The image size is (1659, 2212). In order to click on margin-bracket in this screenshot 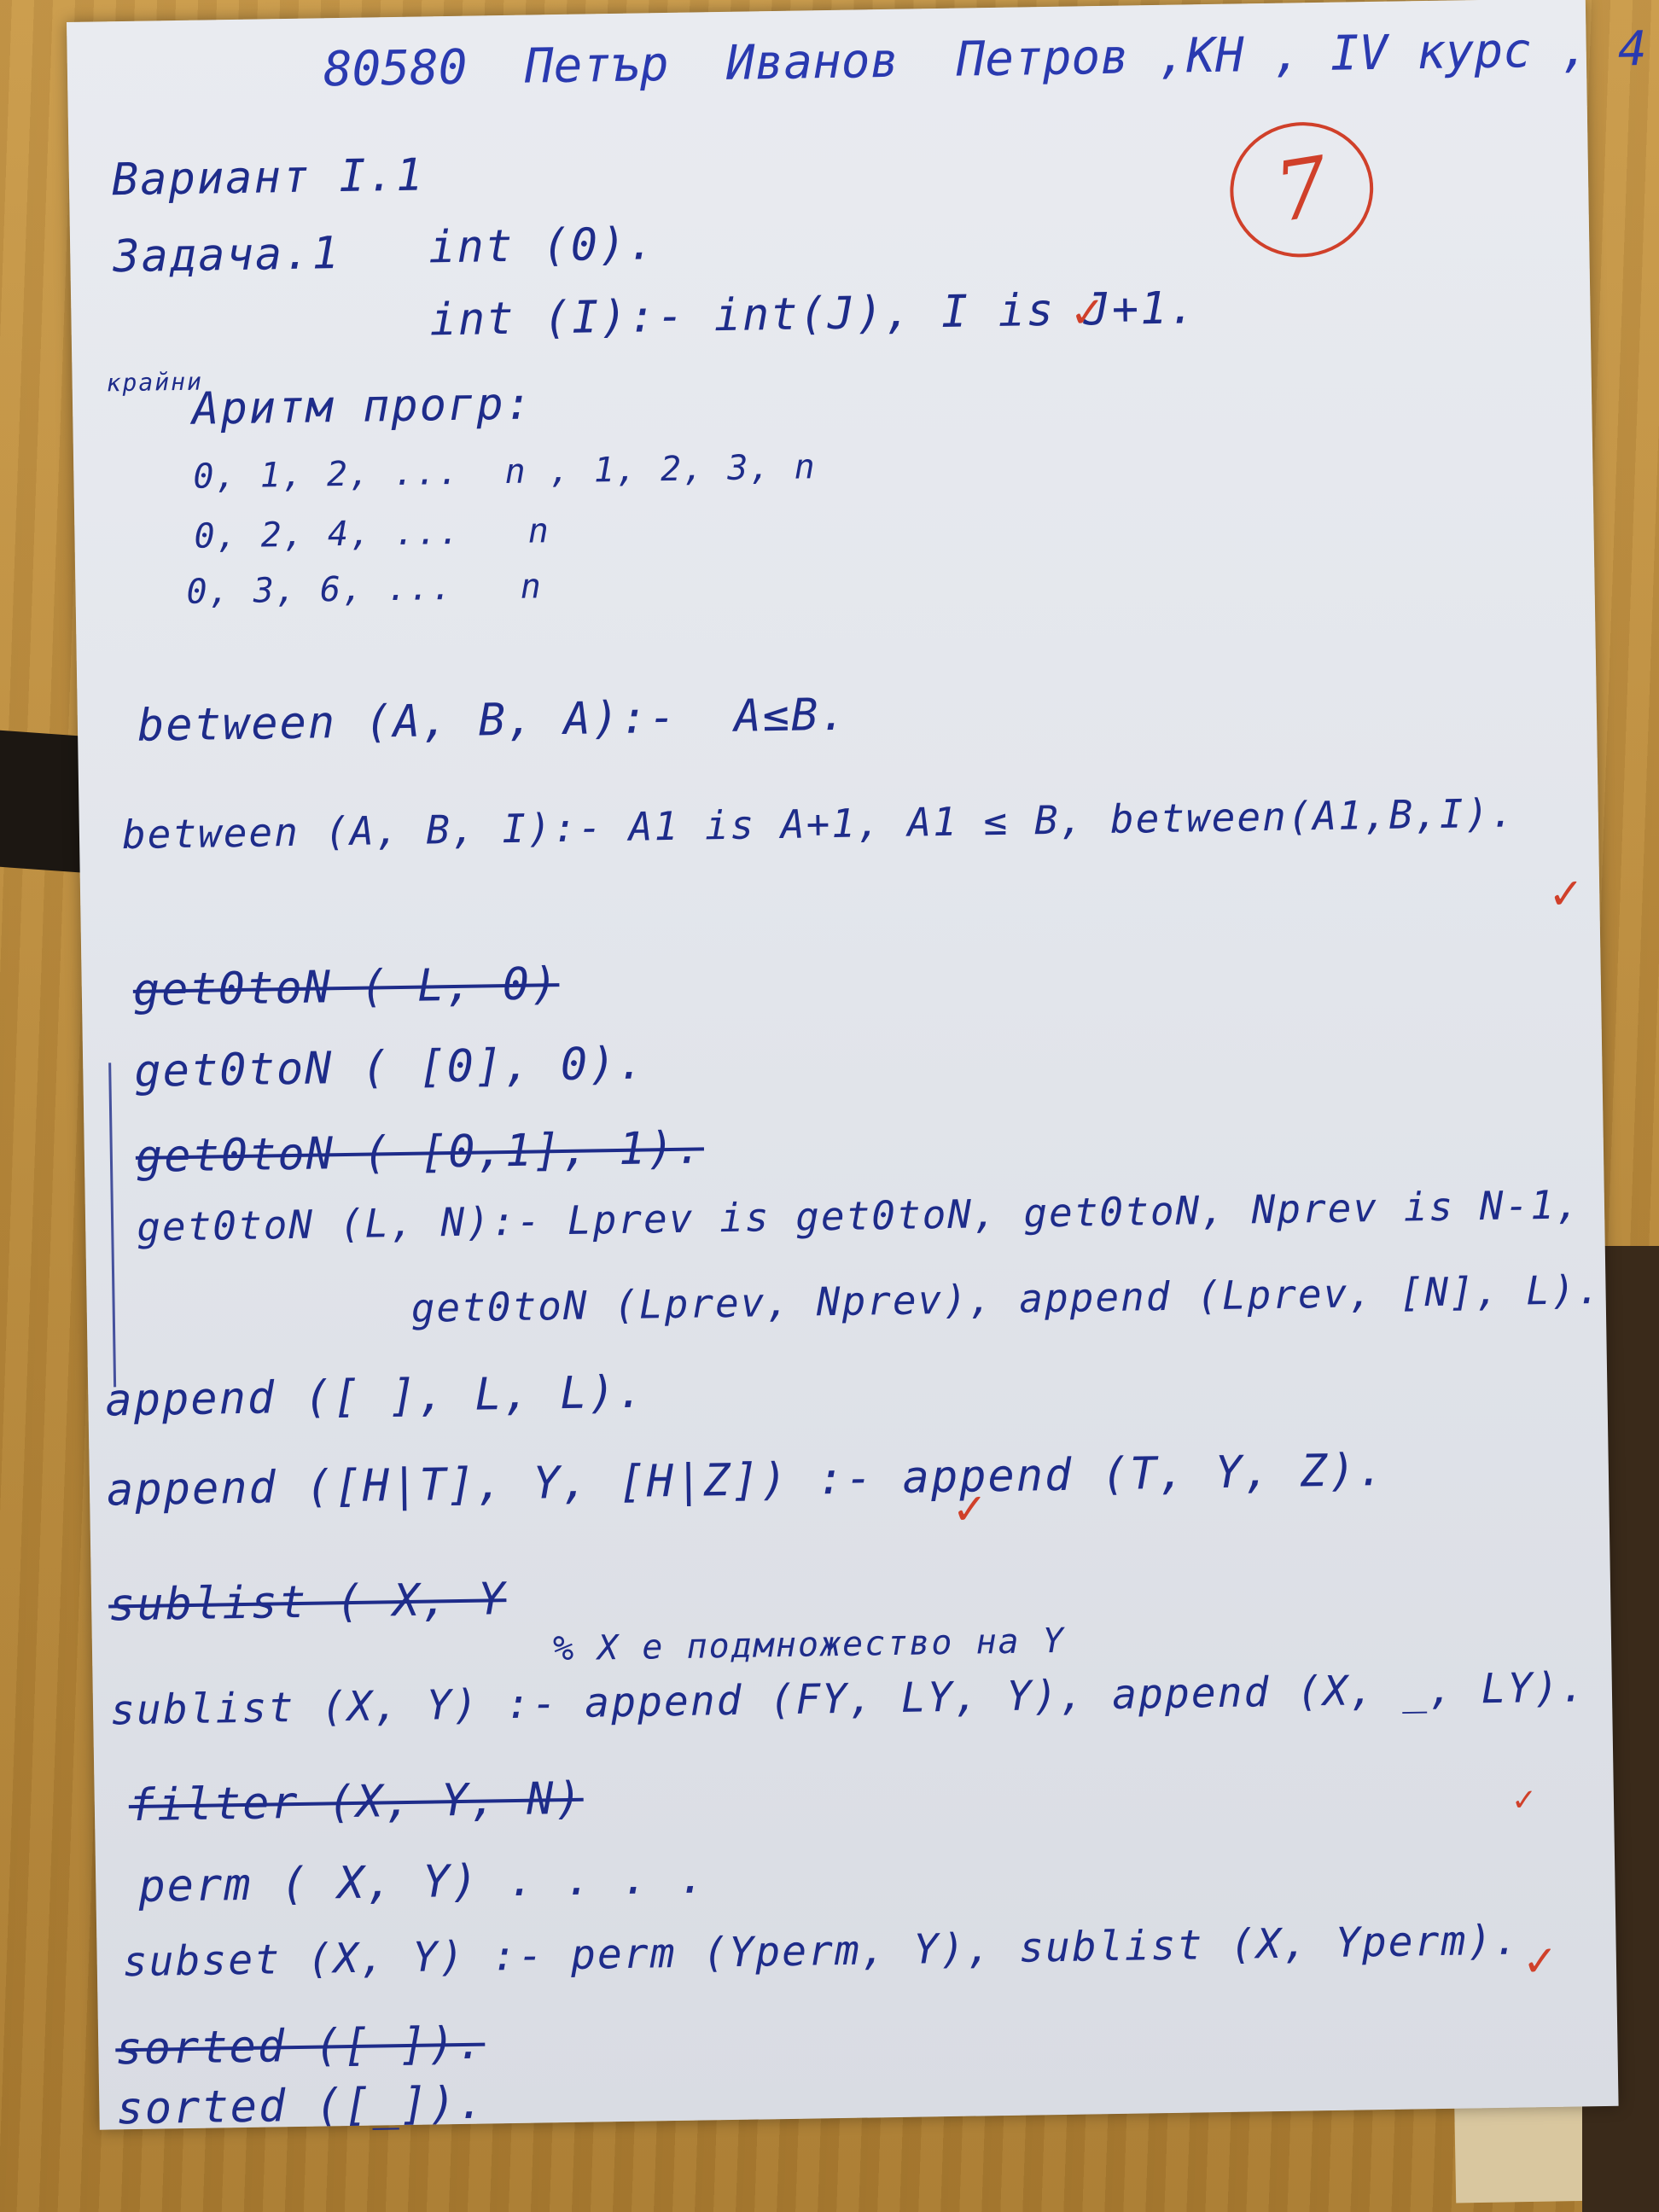, I will do `click(112, 1225)`.